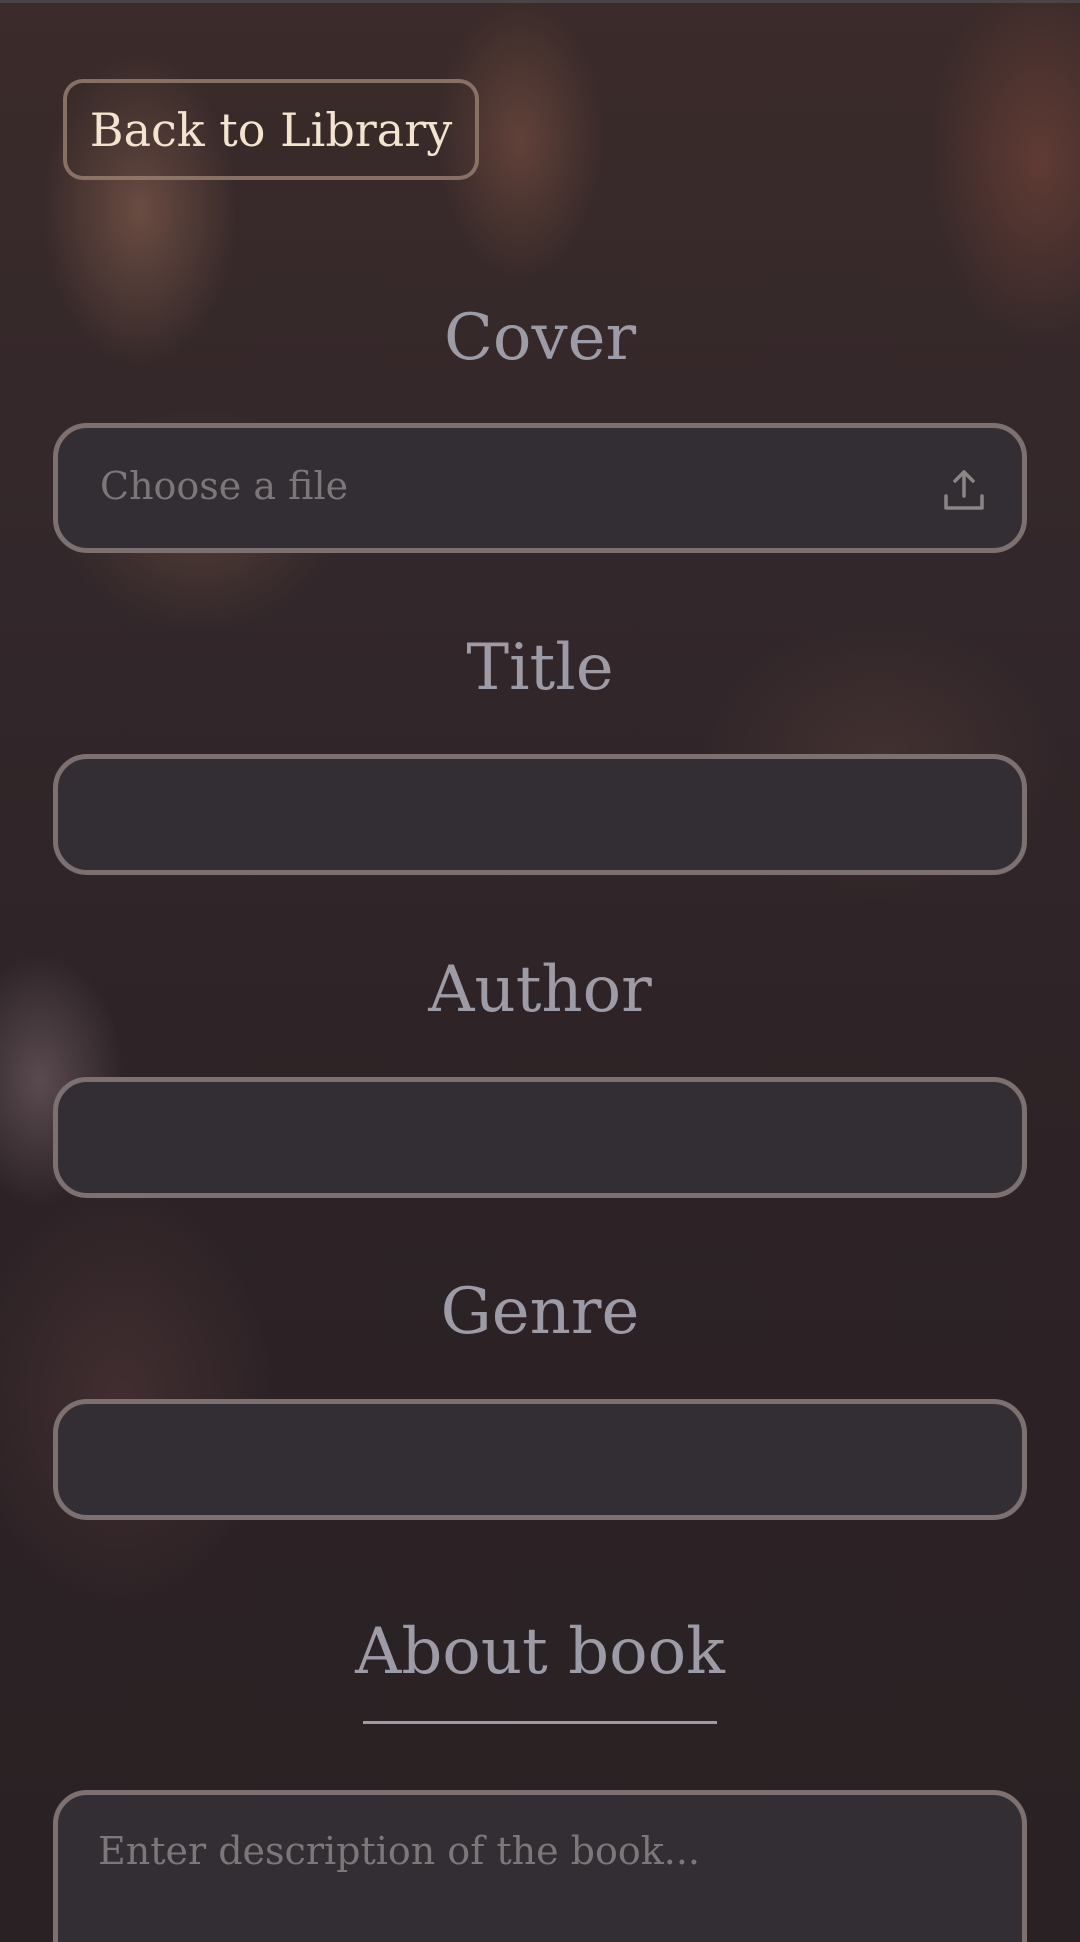  Describe the element at coordinates (540, 1722) in the screenshot. I see `about-book-underline` at that location.